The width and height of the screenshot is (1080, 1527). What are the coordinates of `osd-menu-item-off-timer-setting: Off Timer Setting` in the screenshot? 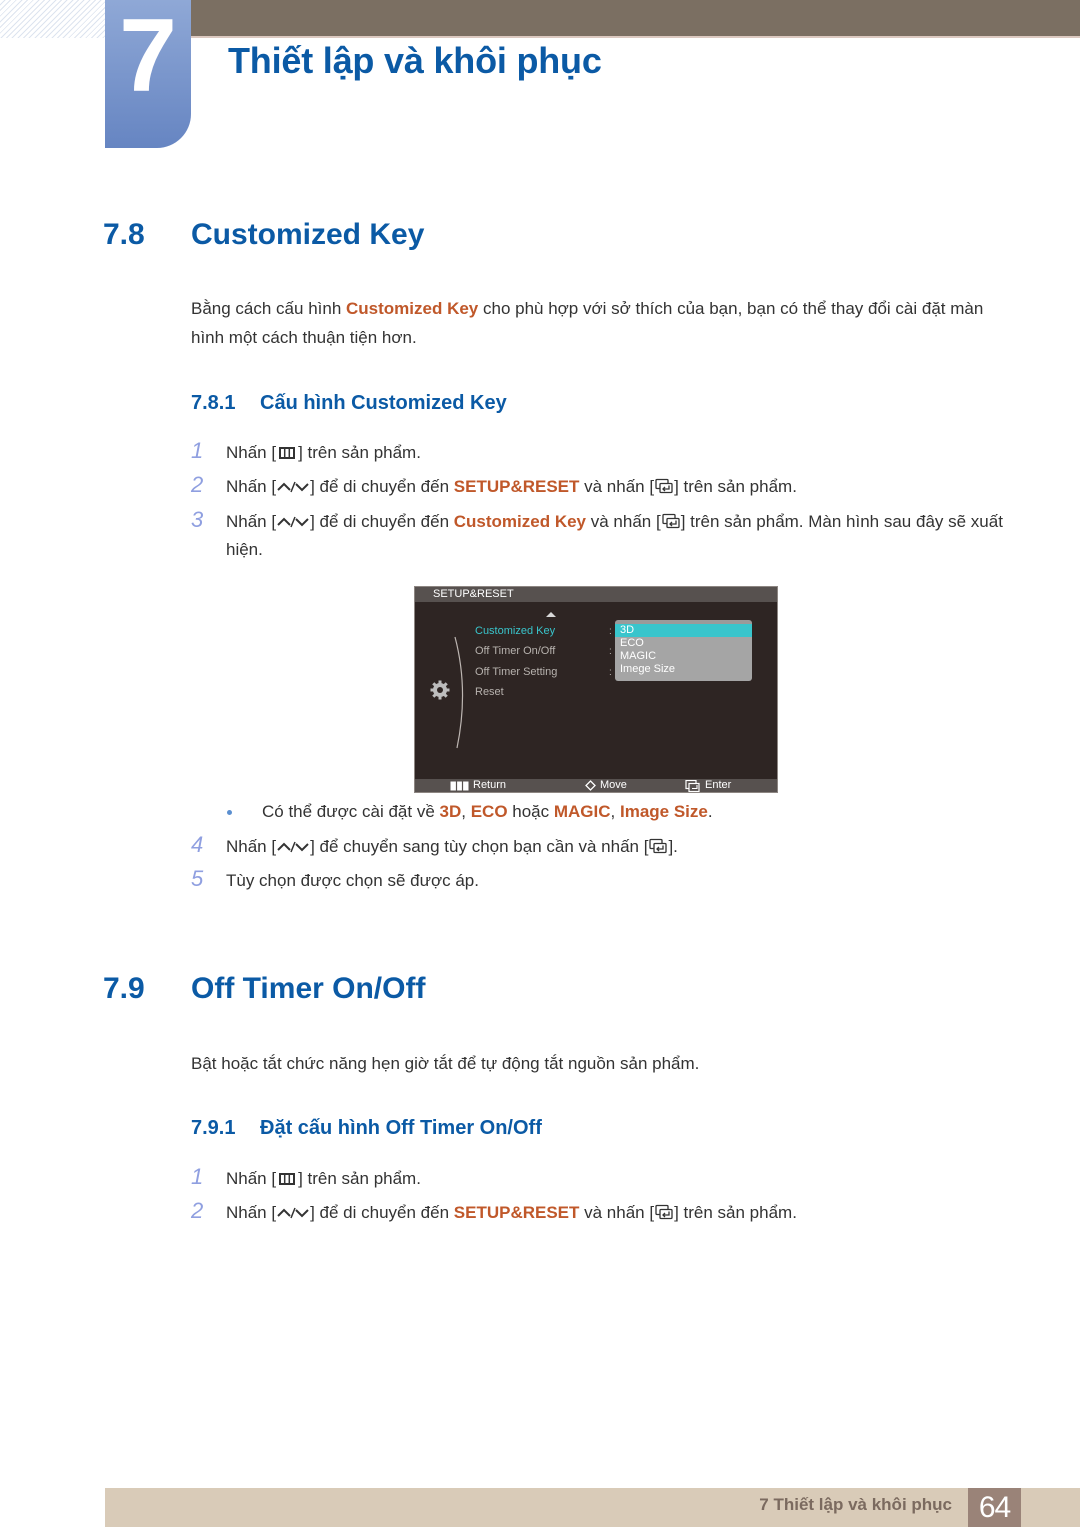 It's located at (516, 672).